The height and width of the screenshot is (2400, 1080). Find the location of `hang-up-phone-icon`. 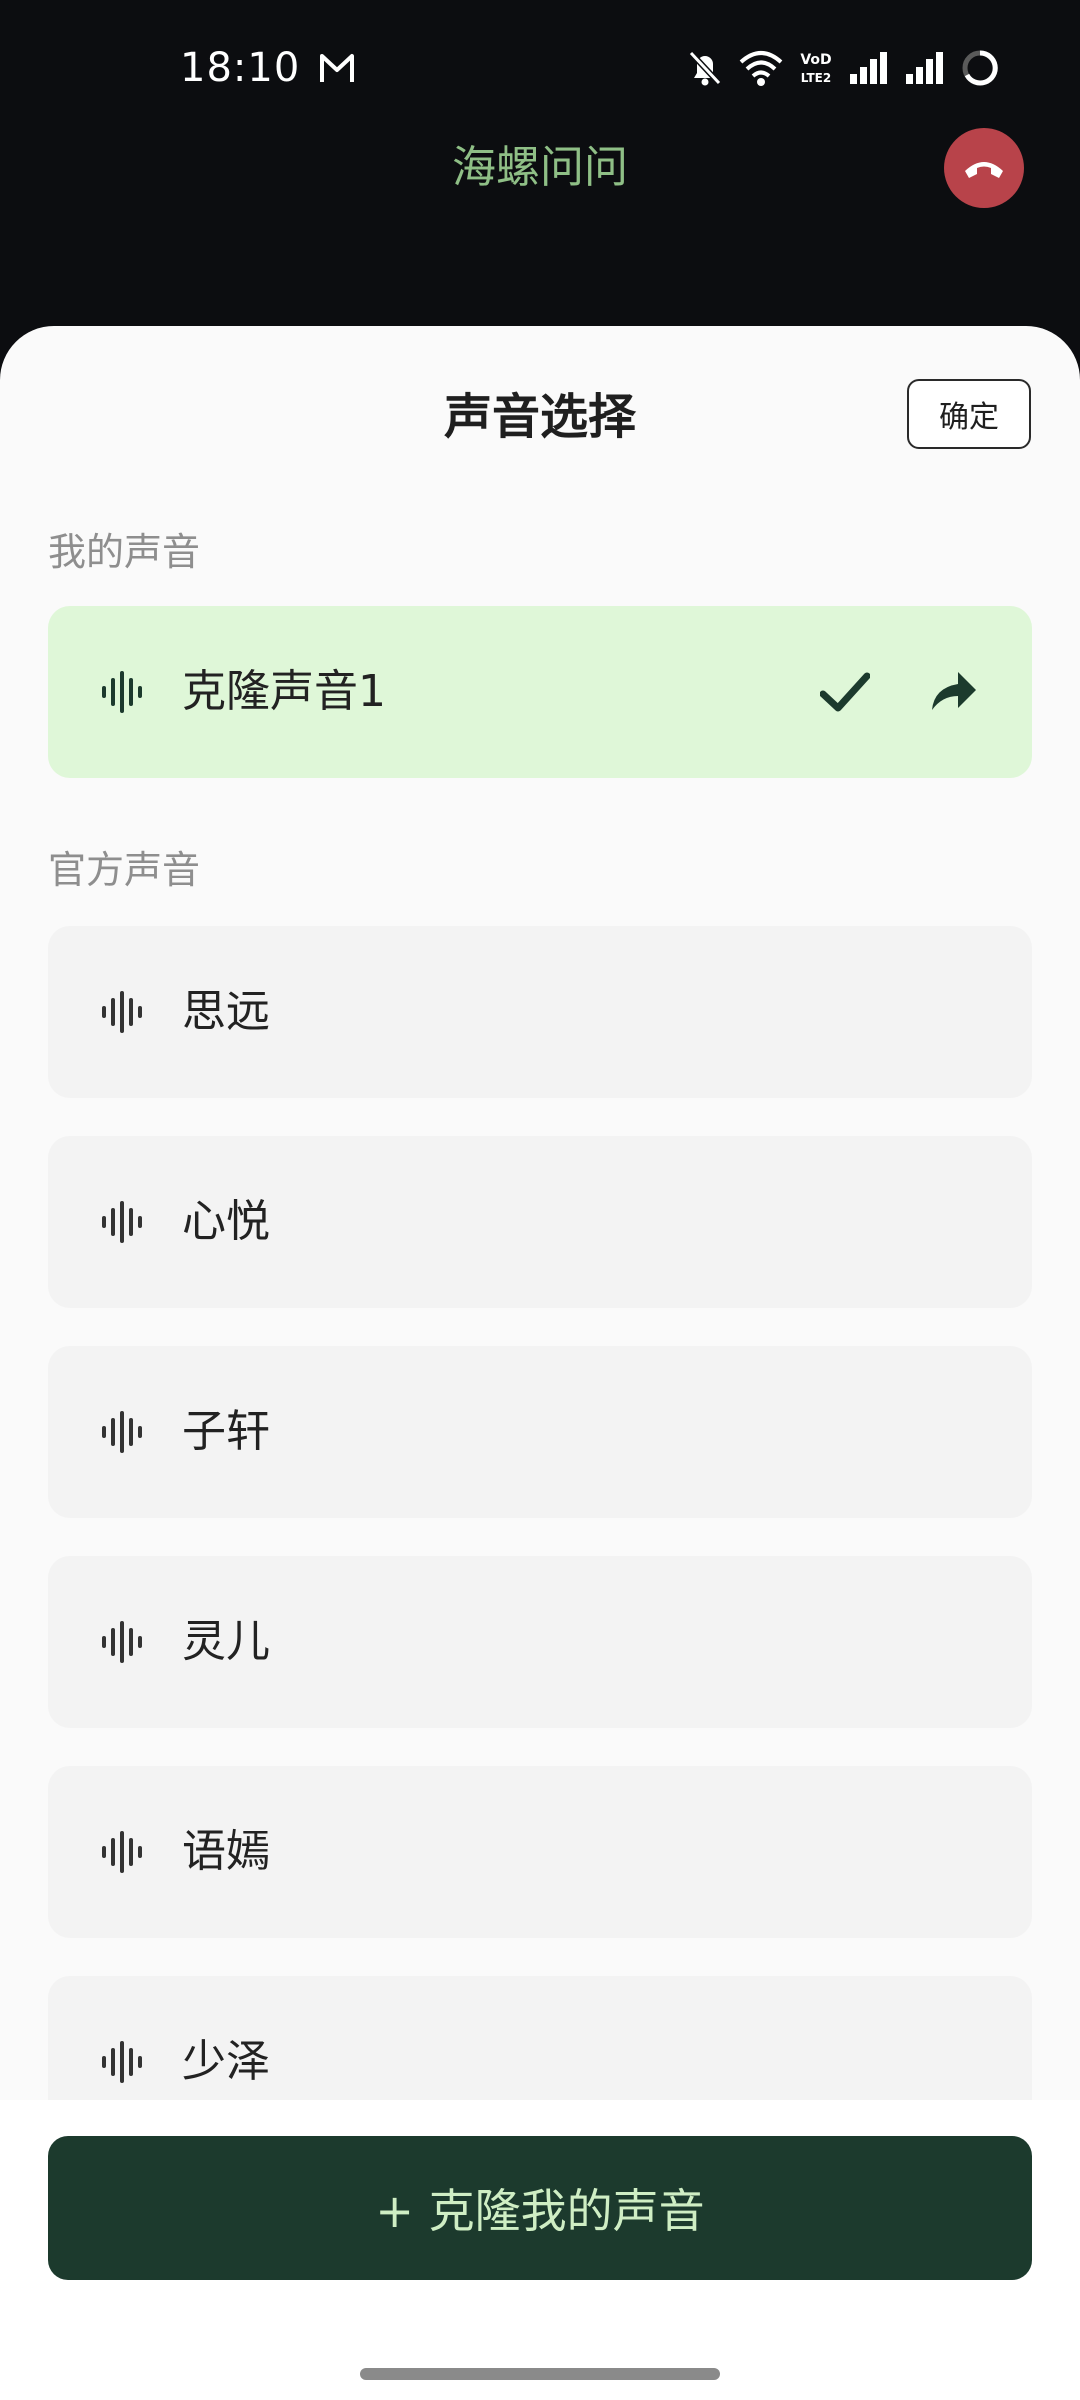

hang-up-phone-icon is located at coordinates (984, 170).